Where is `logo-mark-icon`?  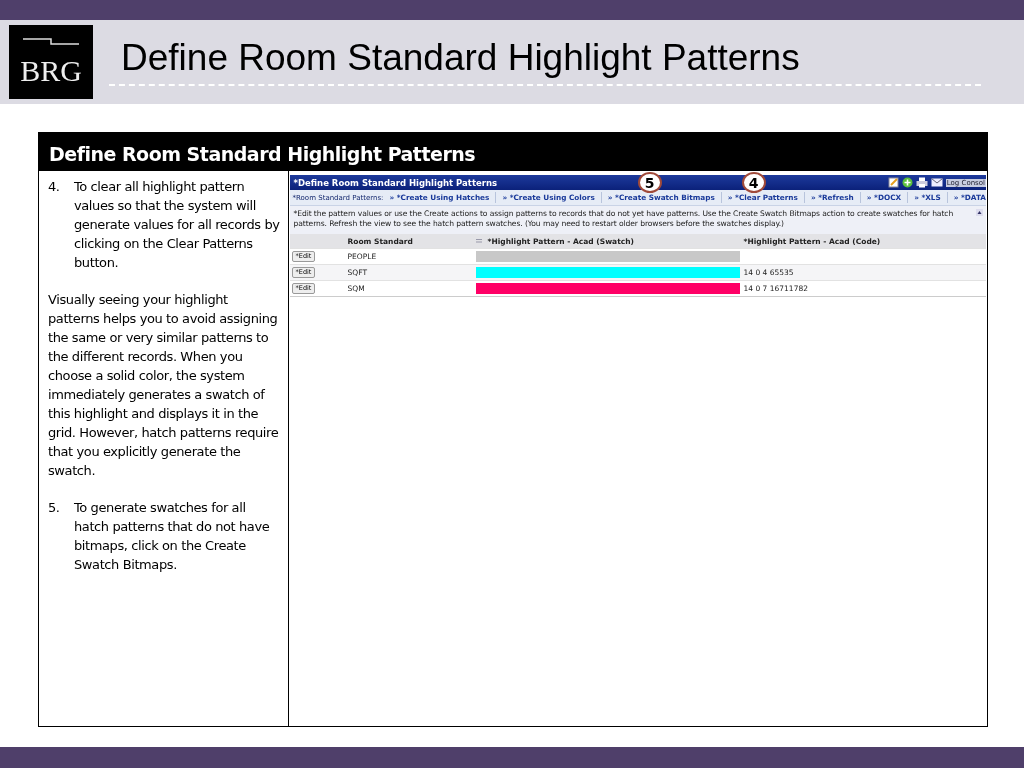 logo-mark-icon is located at coordinates (51, 42).